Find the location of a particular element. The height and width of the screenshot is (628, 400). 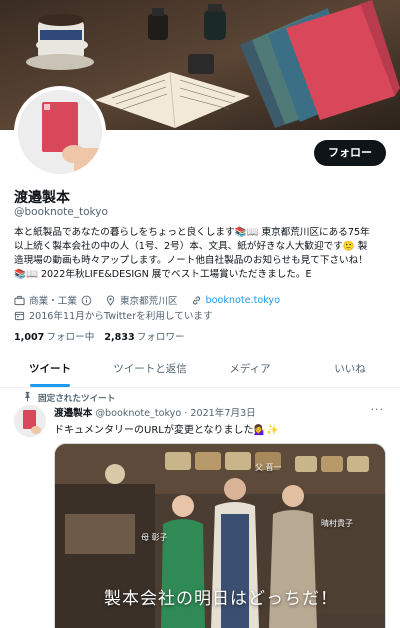

profile-meta: 商業・工業 東京都荒川区 booknote.tokyo is located at coordinates (147, 300).